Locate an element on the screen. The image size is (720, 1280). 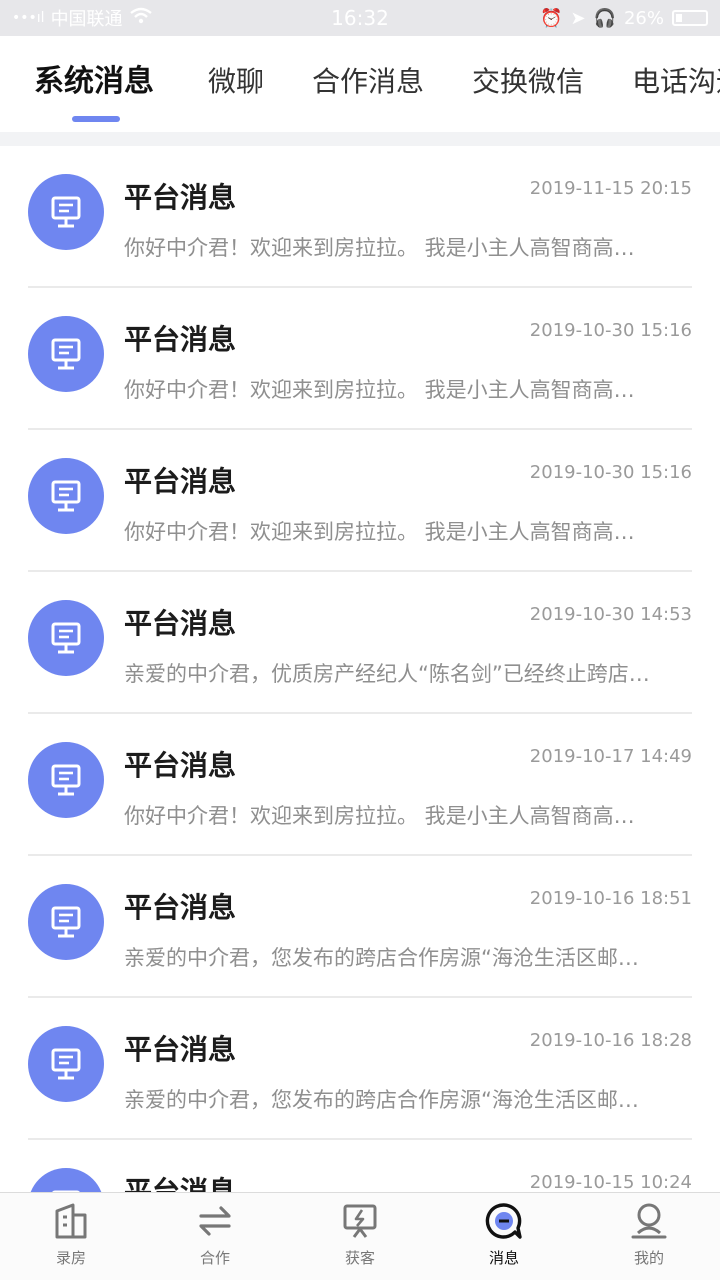
user-profile-icon is located at coordinates (649, 1221).